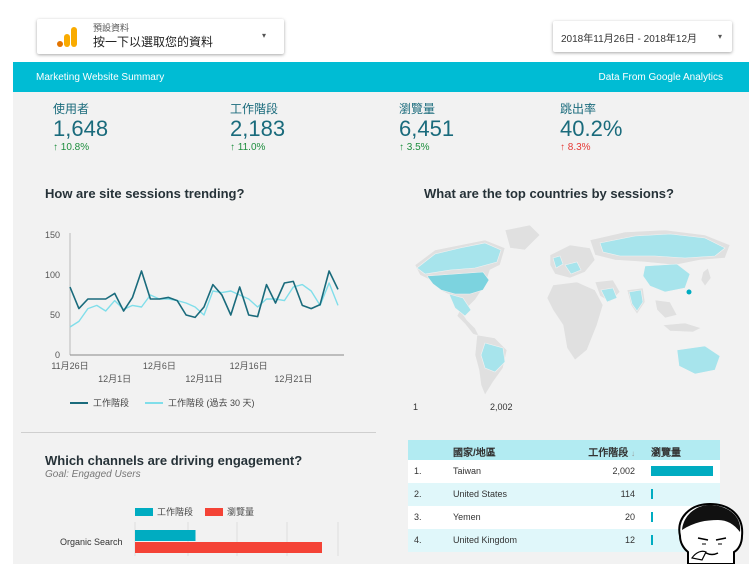 This screenshot has height=564, width=749. Describe the element at coordinates (711, 533) in the screenshot. I see `mascot-face-icon` at that location.